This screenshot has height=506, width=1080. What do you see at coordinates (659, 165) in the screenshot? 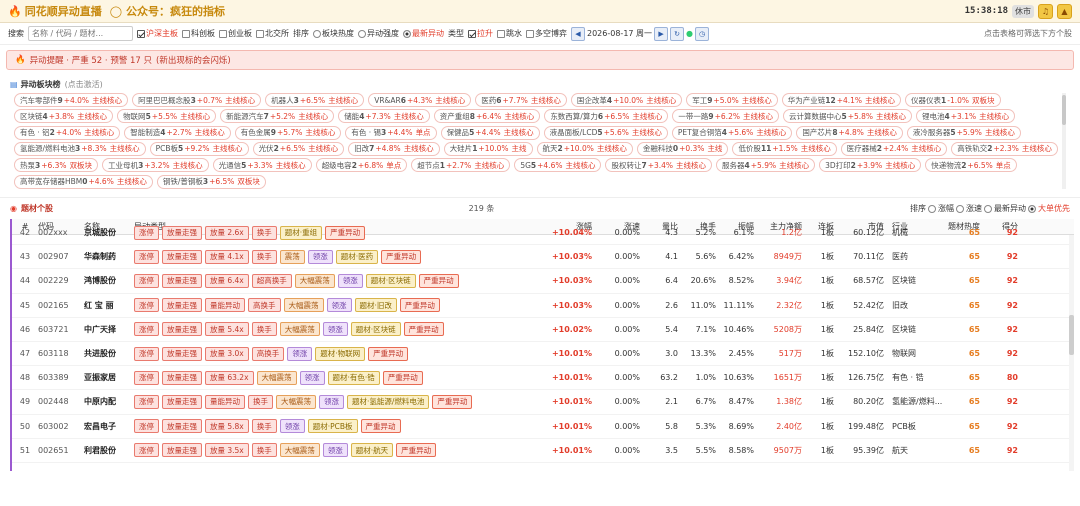
I see `sector-tag: 股权转让 7 +3.4% 主线核心` at bounding box center [659, 165].